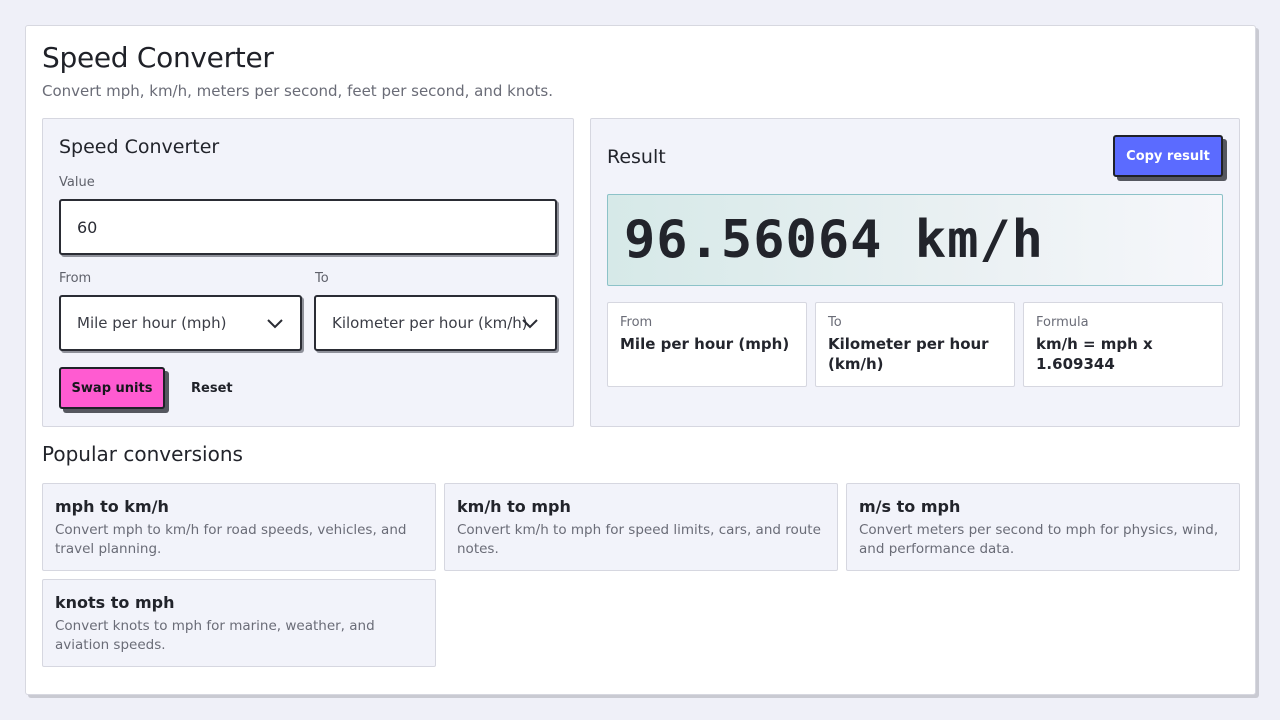 This screenshot has height=720, width=1280. I want to click on from-unit-selected: Mile per hour (mph), so click(152, 323).